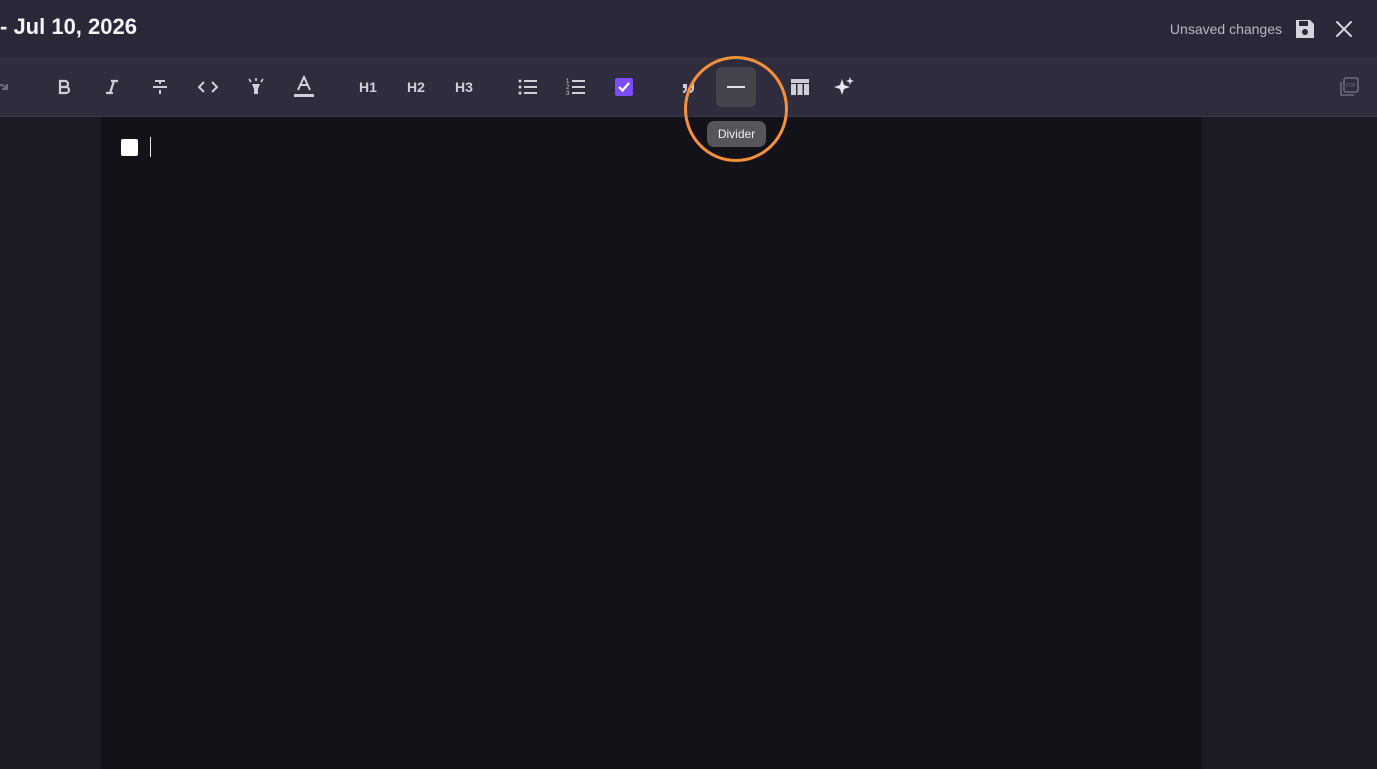  Describe the element at coordinates (688, 29) in the screenshot. I see `editor-header: - Jul 10, 2026 Unsaved changes` at that location.